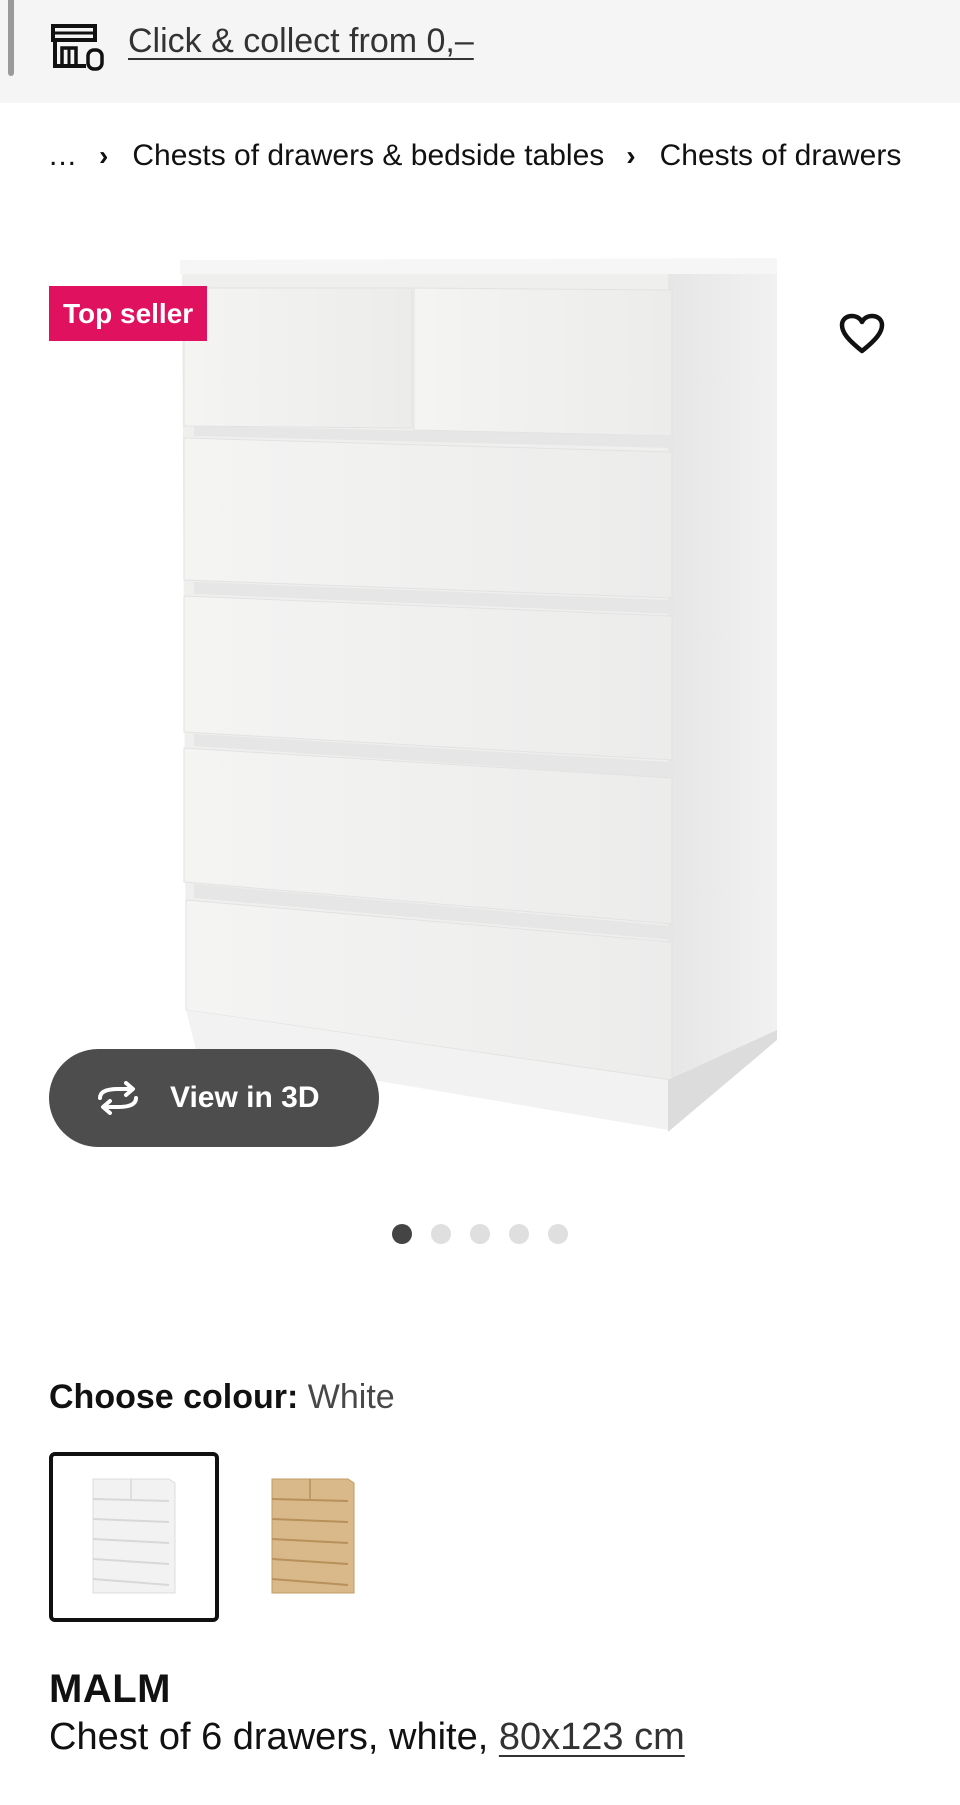 This screenshot has width=960, height=1805. I want to click on favourite-button, so click(862, 334).